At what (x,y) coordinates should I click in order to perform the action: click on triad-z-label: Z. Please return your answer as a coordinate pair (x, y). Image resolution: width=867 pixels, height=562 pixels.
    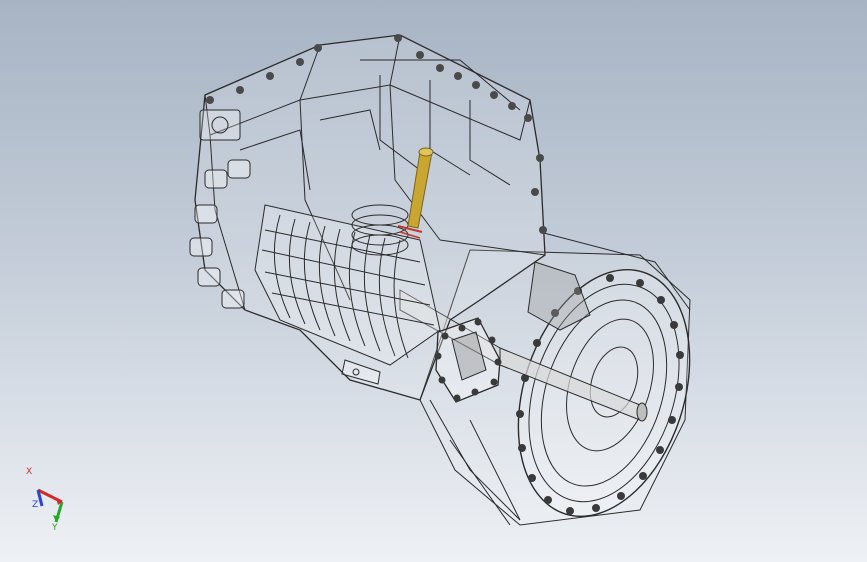
    Looking at the image, I should click on (35, 505).